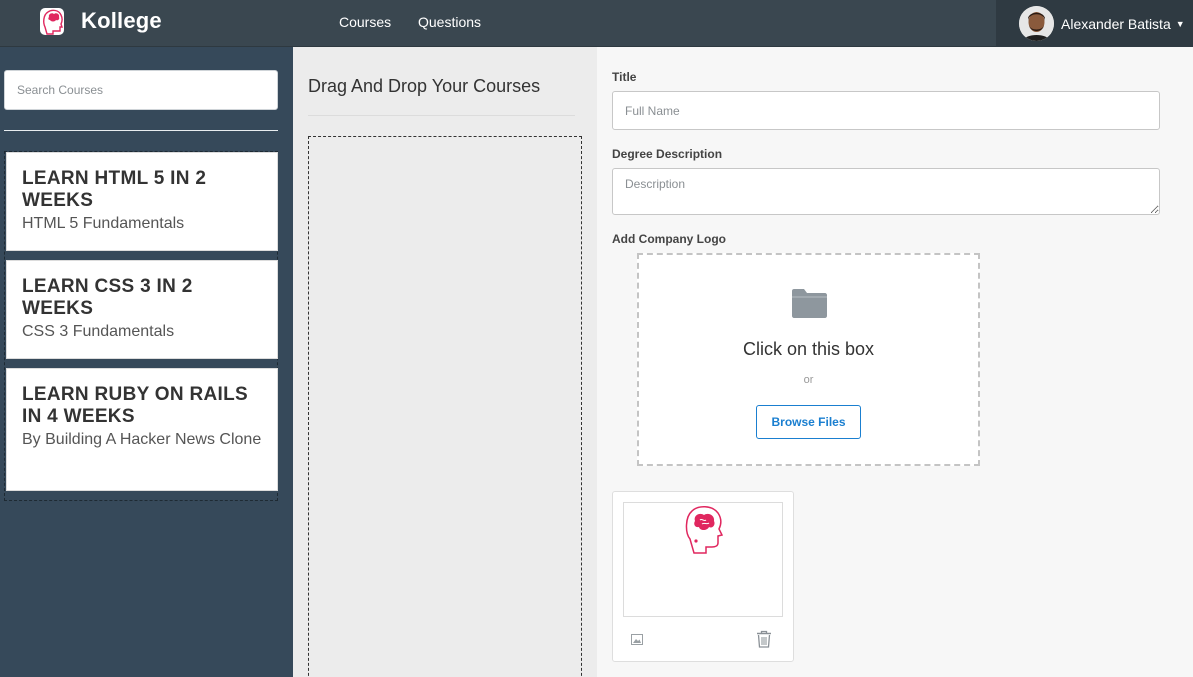  What do you see at coordinates (809, 303) in the screenshot?
I see `folder-icon` at bounding box center [809, 303].